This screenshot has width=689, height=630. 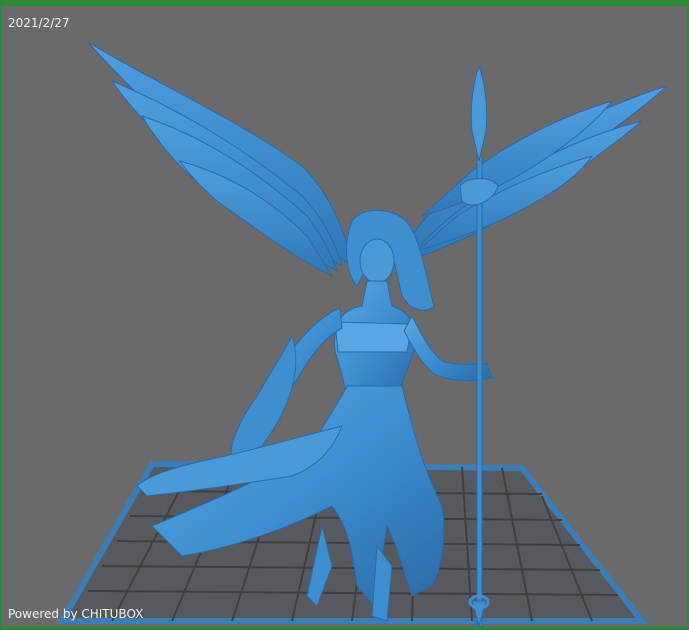 What do you see at coordinates (220, 159) in the screenshot?
I see `left-wing` at bounding box center [220, 159].